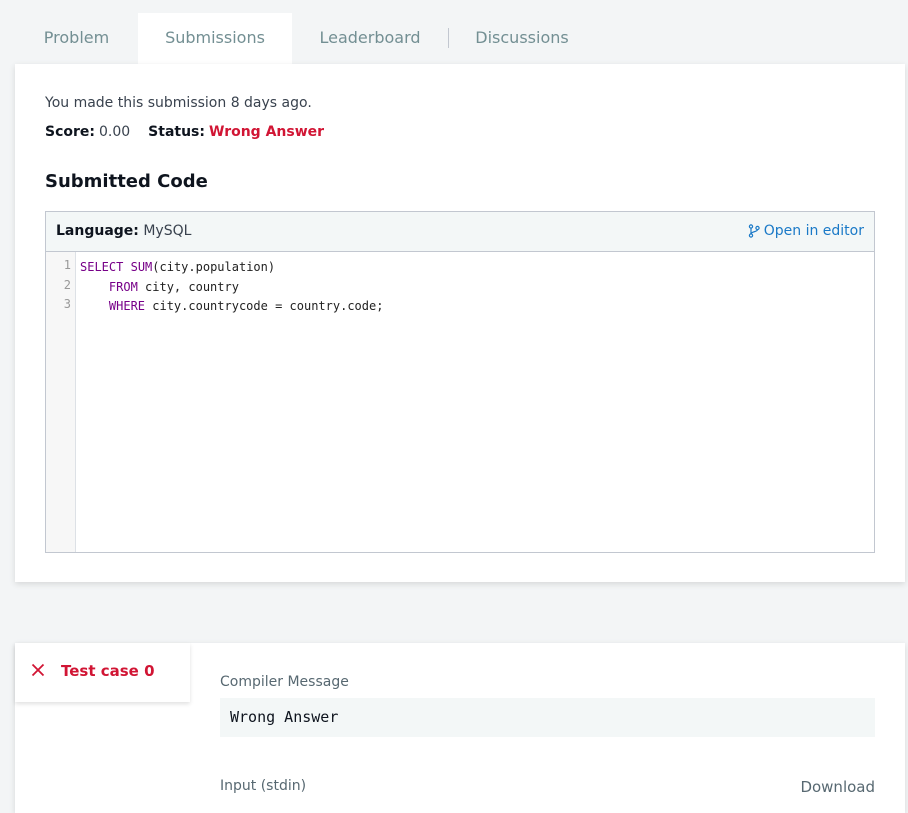 This screenshot has height=813, width=908. What do you see at coordinates (370, 38) in the screenshot?
I see `tab-leaderboard: Leaderboard` at bounding box center [370, 38].